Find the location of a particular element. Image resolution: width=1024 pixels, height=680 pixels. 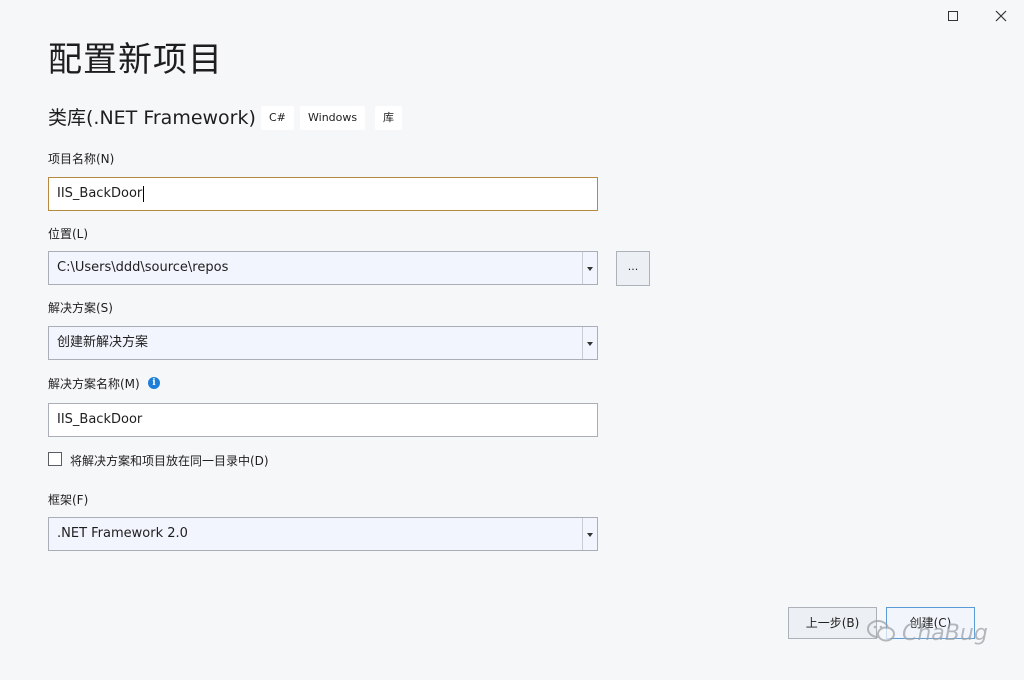

back-button: 上一步(B) is located at coordinates (832, 623).